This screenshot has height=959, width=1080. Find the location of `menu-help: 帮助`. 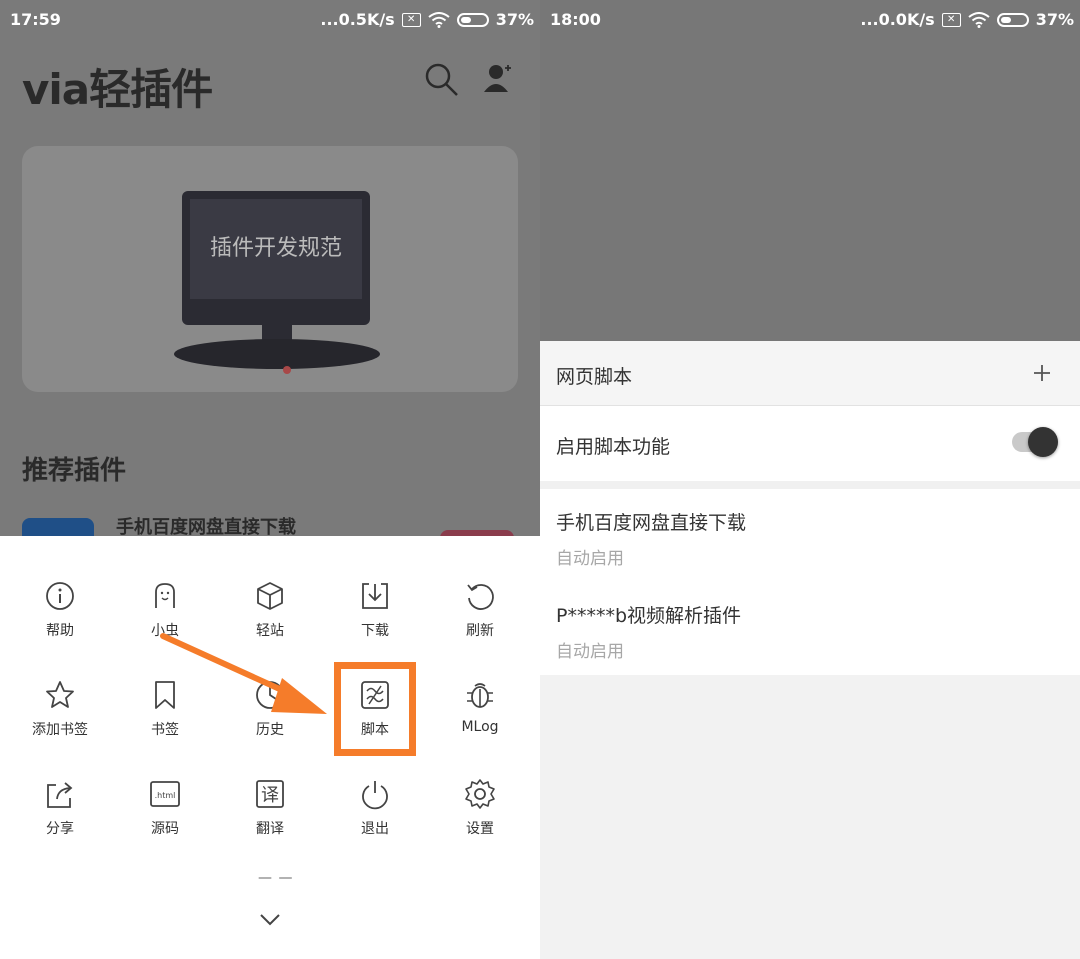

menu-help: 帮助 is located at coordinates (60, 610).